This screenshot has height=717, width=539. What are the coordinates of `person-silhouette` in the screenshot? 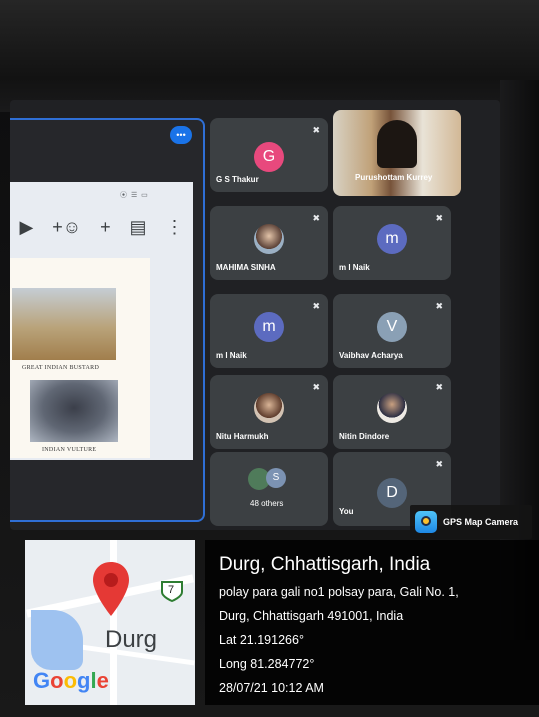 It's located at (397, 144).